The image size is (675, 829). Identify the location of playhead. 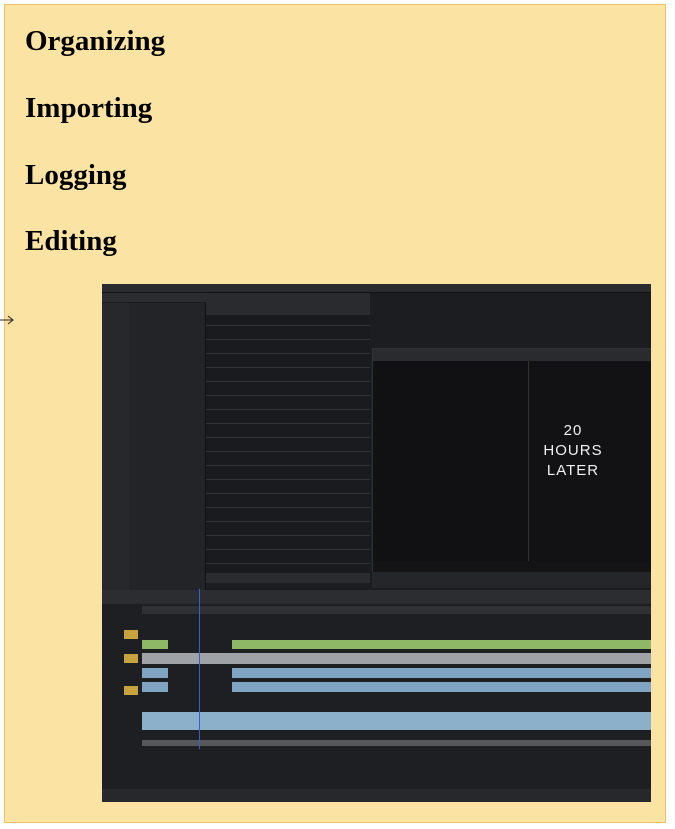
(199, 669).